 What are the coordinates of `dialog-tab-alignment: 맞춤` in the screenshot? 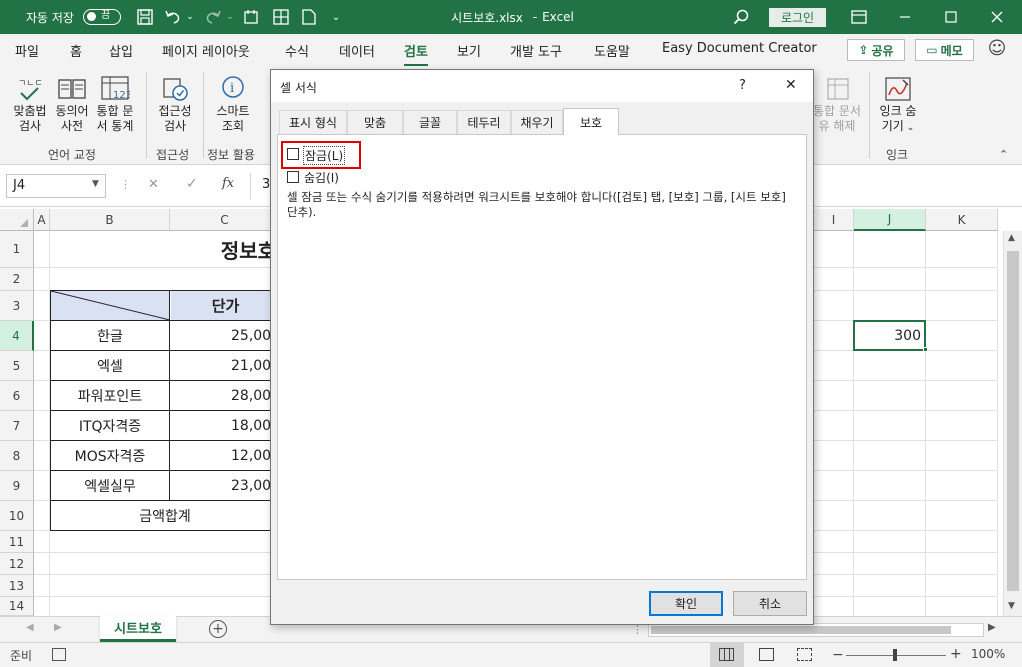 It's located at (375, 122).